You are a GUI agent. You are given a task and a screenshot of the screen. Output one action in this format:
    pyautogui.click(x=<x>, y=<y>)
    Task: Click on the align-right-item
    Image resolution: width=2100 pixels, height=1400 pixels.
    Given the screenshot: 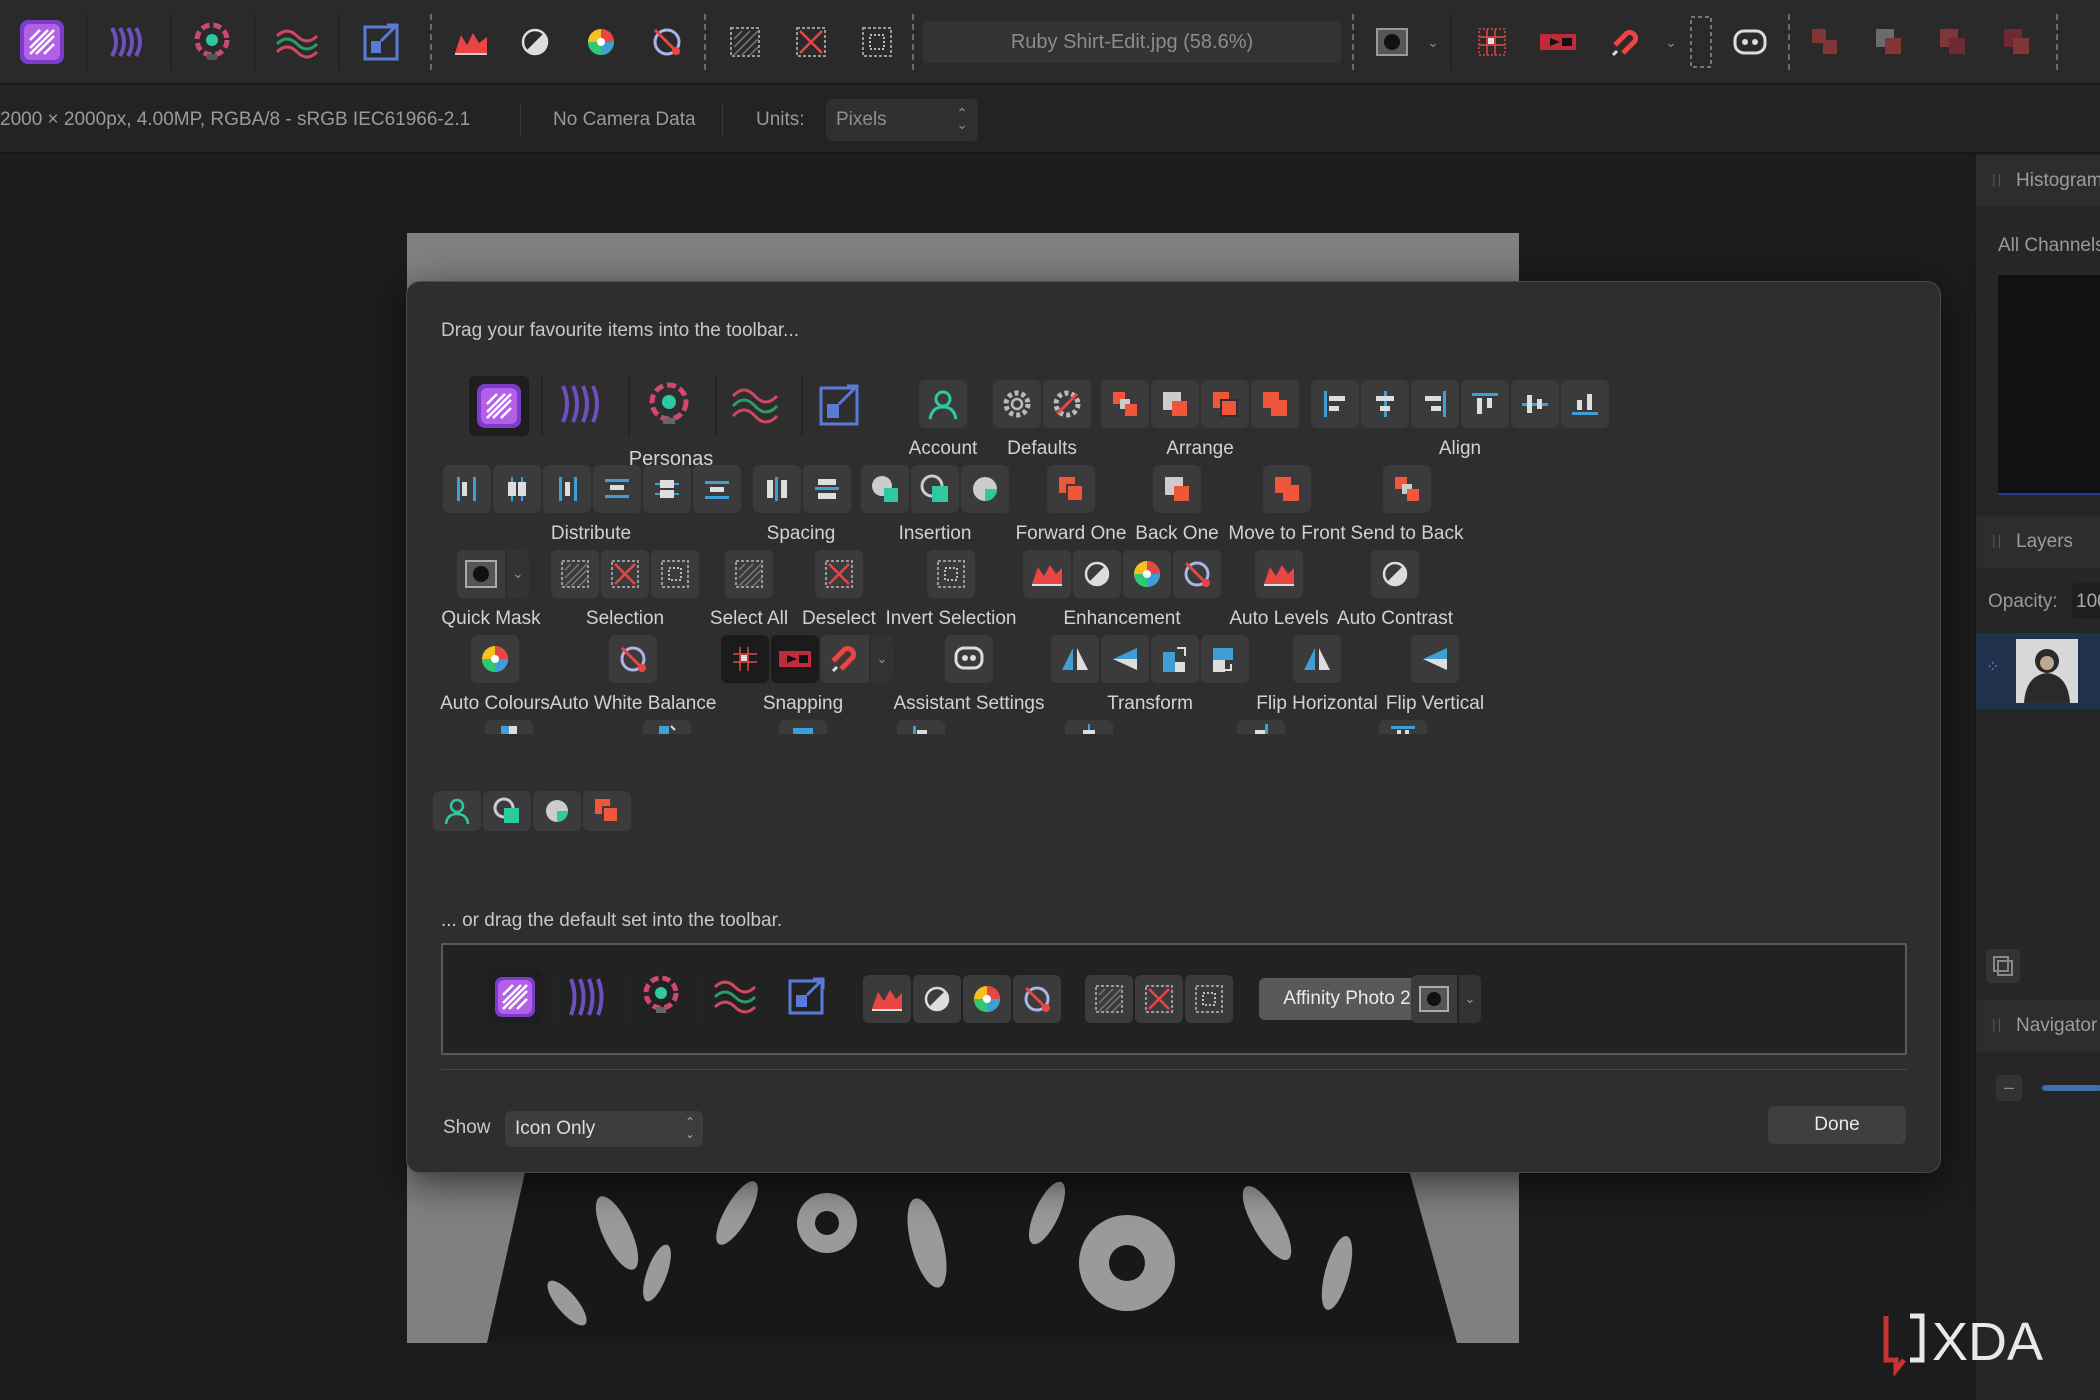 What is the action you would take?
    pyautogui.click(x=1435, y=404)
    